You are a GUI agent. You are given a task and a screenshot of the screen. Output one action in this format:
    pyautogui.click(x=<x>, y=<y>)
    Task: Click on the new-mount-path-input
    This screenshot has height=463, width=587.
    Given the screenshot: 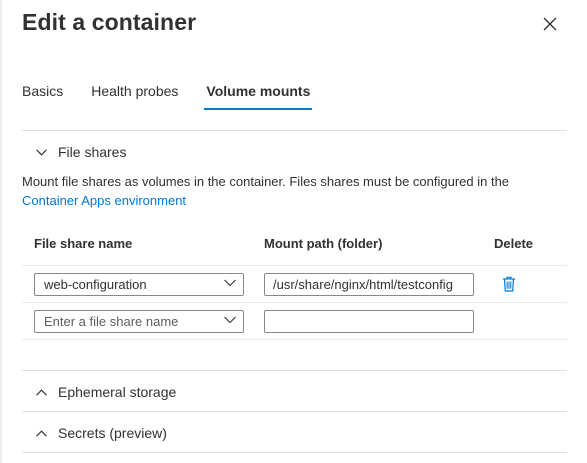 What is the action you would take?
    pyautogui.click(x=369, y=321)
    